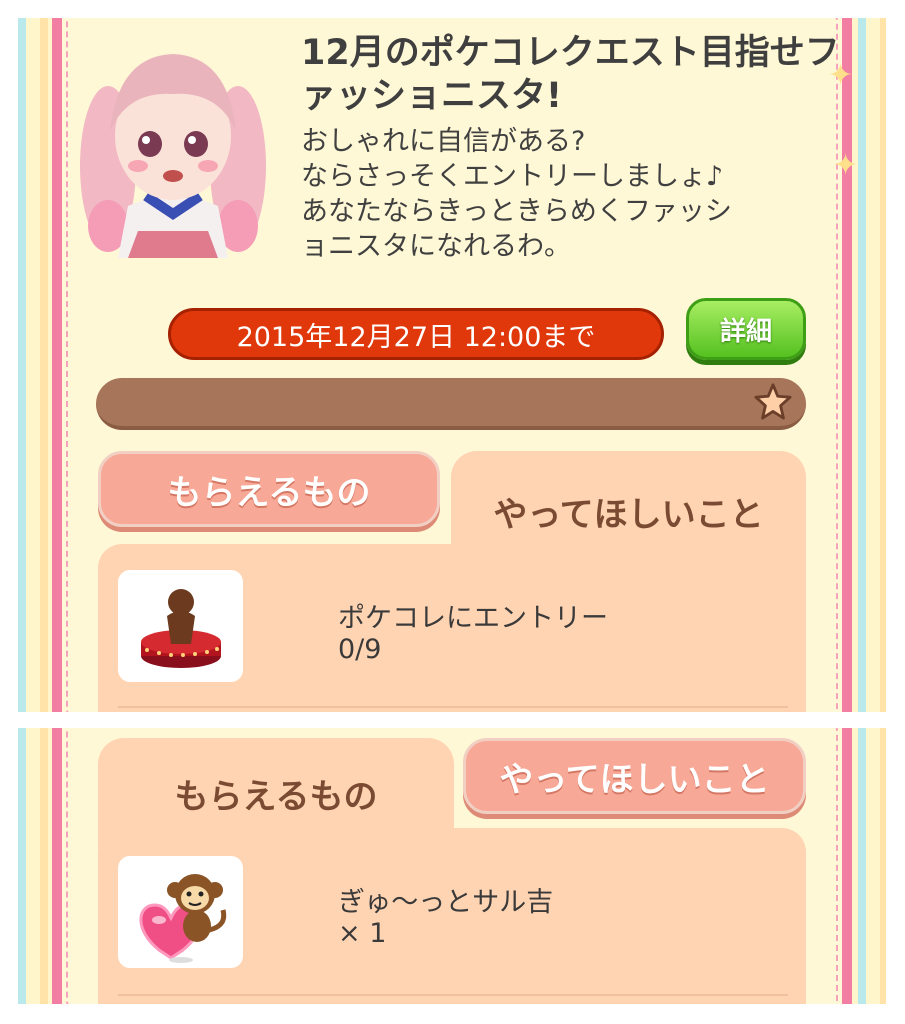 This screenshot has height=1024, width=905. What do you see at coordinates (446, 902) in the screenshot?
I see `reward-item-name: ぎゅ〜っとサル吉` at bounding box center [446, 902].